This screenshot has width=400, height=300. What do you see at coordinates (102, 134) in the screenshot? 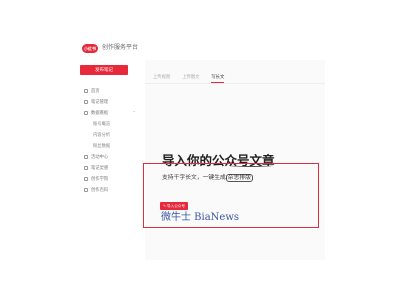
I see `sidebar-item-label: 内容分析` at bounding box center [102, 134].